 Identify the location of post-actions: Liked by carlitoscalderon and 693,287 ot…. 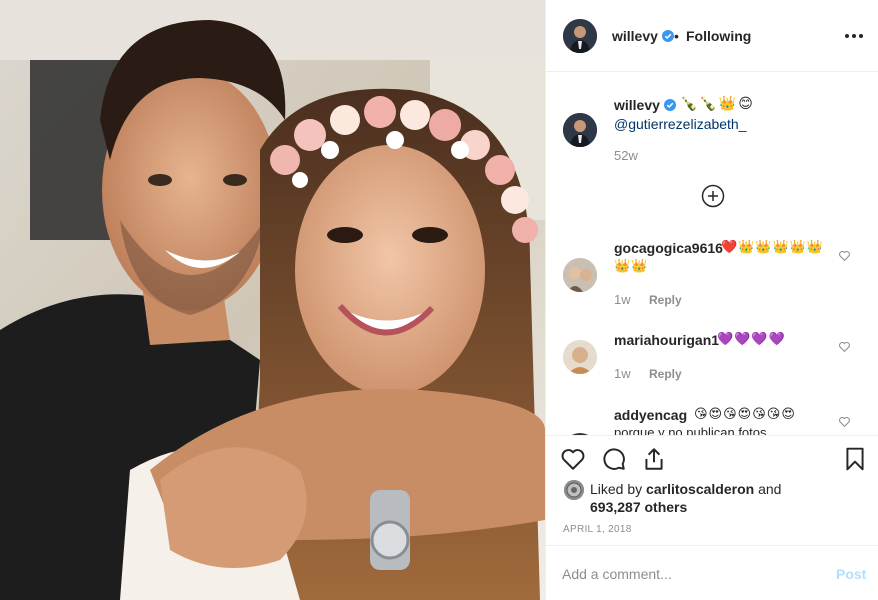
(712, 490).